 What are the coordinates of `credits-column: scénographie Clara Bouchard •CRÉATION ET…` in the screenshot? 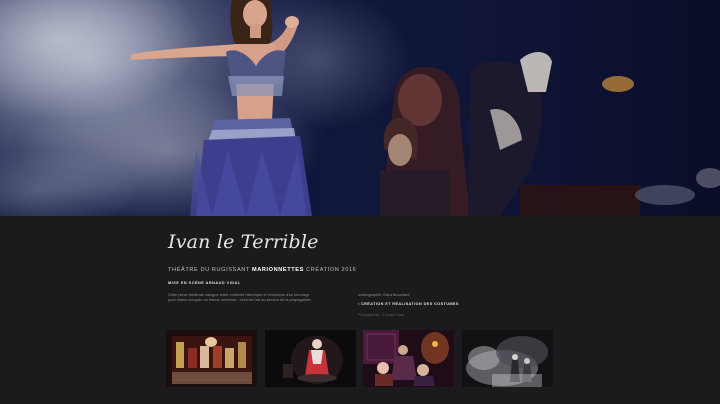 It's located at (458, 304).